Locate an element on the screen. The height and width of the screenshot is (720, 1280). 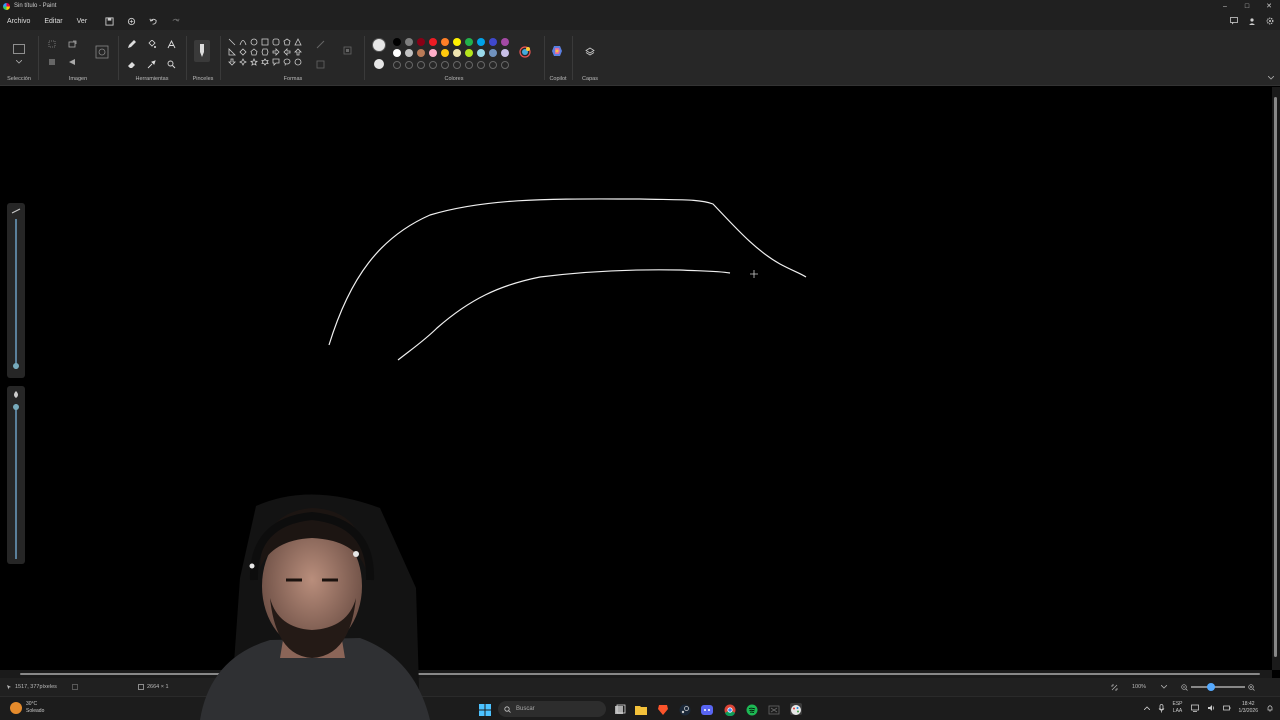
clock: 18:42 1/3/2026 is located at coordinates (1248, 708).